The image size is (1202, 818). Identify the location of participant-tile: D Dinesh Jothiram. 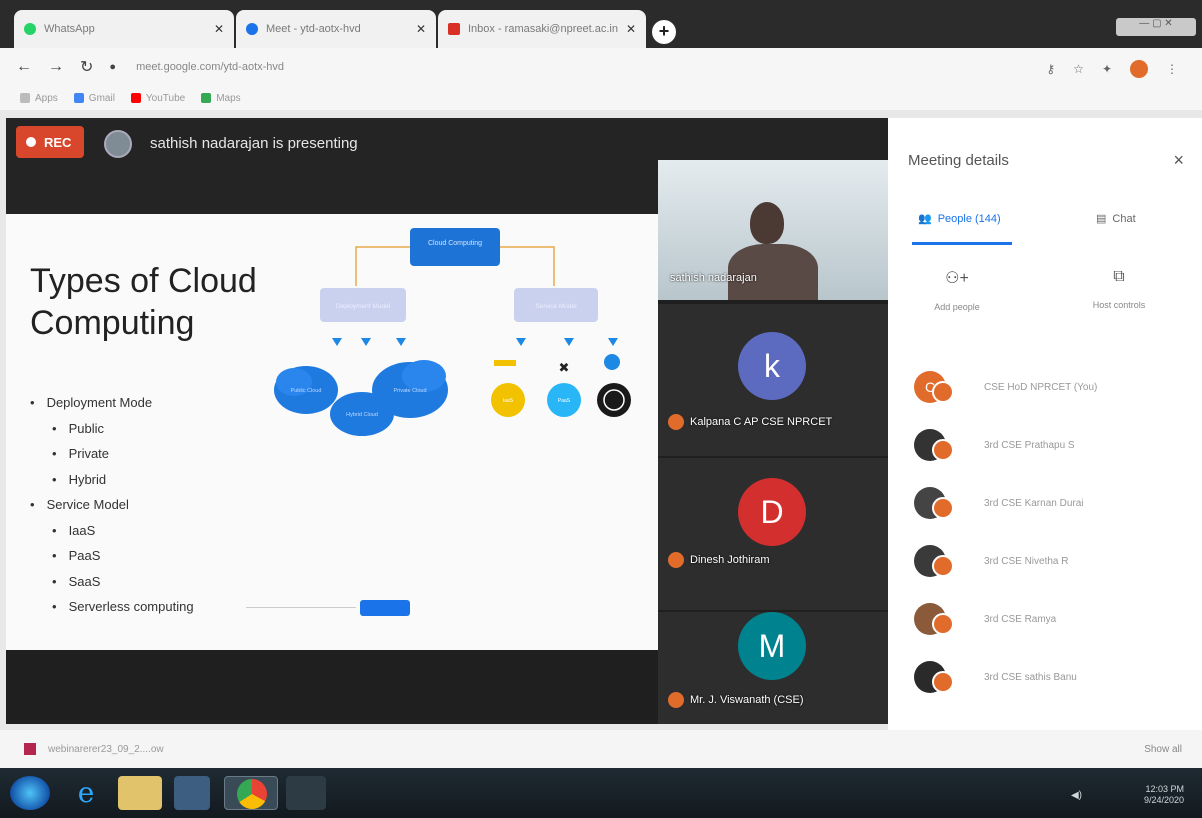
(773, 534).